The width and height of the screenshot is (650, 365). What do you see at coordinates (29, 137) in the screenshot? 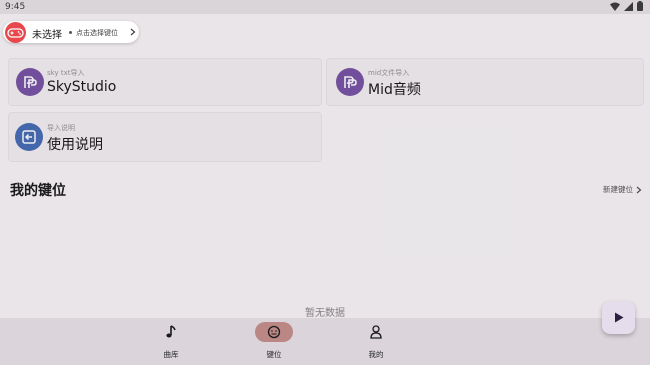
I see `import-guide-icon` at bounding box center [29, 137].